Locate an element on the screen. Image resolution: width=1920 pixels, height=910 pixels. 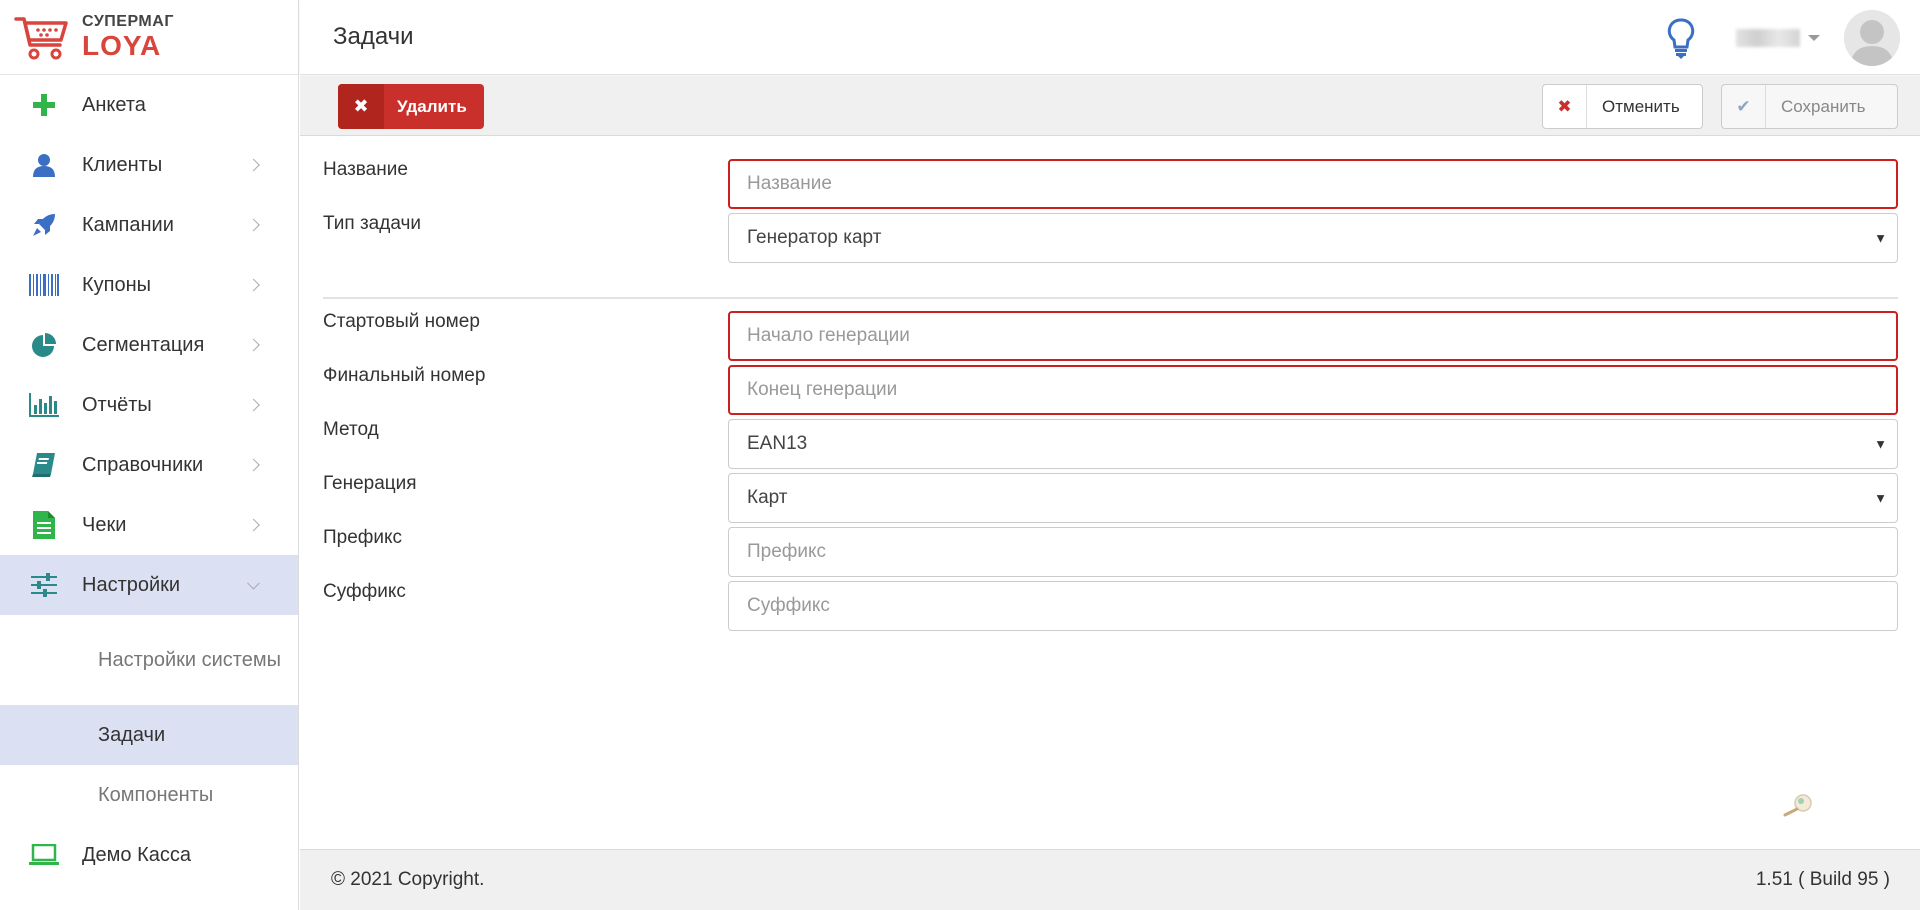
pie-chart-icon is located at coordinates (44, 345).